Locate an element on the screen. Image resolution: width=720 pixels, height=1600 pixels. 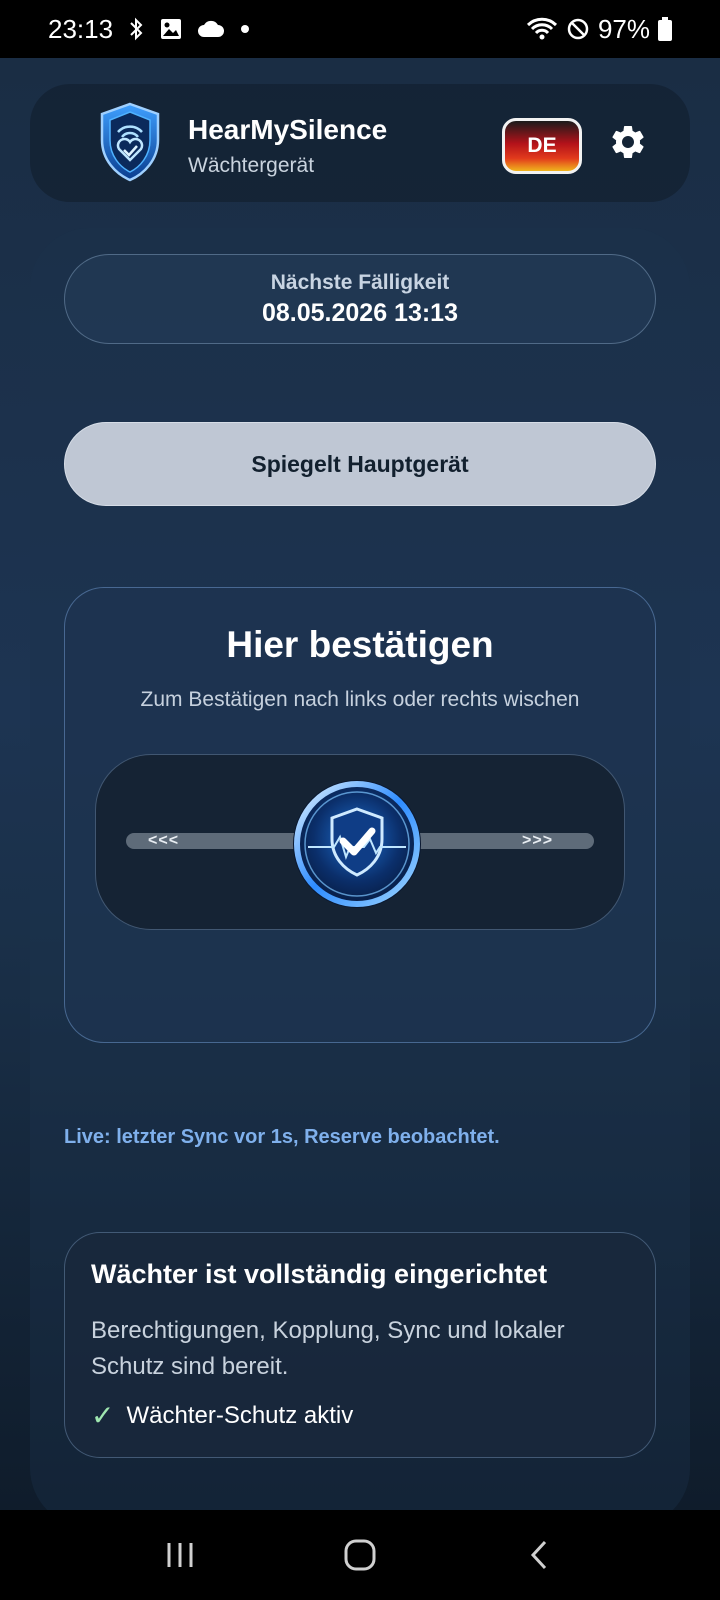
swipe-slider: <<< >>> is located at coordinates (360, 842).